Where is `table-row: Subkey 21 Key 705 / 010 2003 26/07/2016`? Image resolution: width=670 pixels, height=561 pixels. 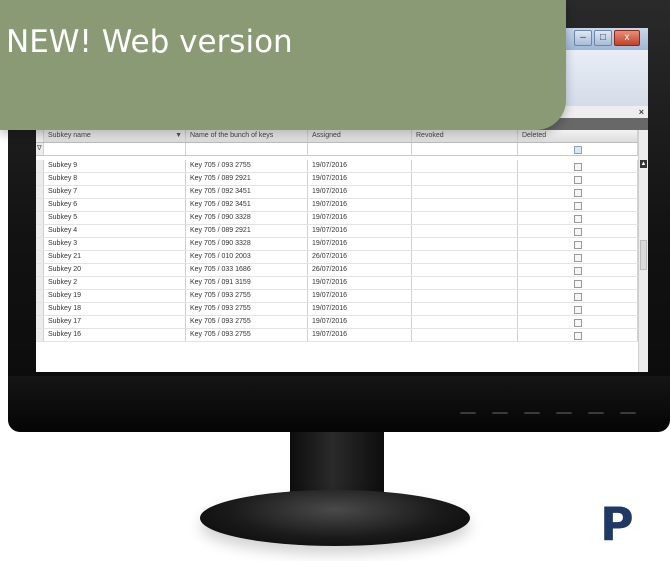 table-row: Subkey 21 Key 705 / 010 2003 26/07/2016 is located at coordinates (337, 257).